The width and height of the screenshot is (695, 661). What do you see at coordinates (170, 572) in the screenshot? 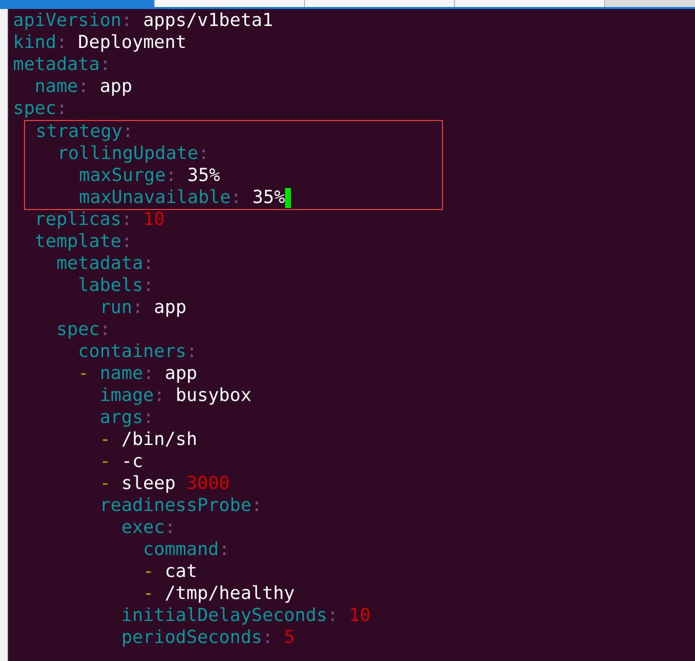
I see `code-line: - cat` at bounding box center [170, 572].